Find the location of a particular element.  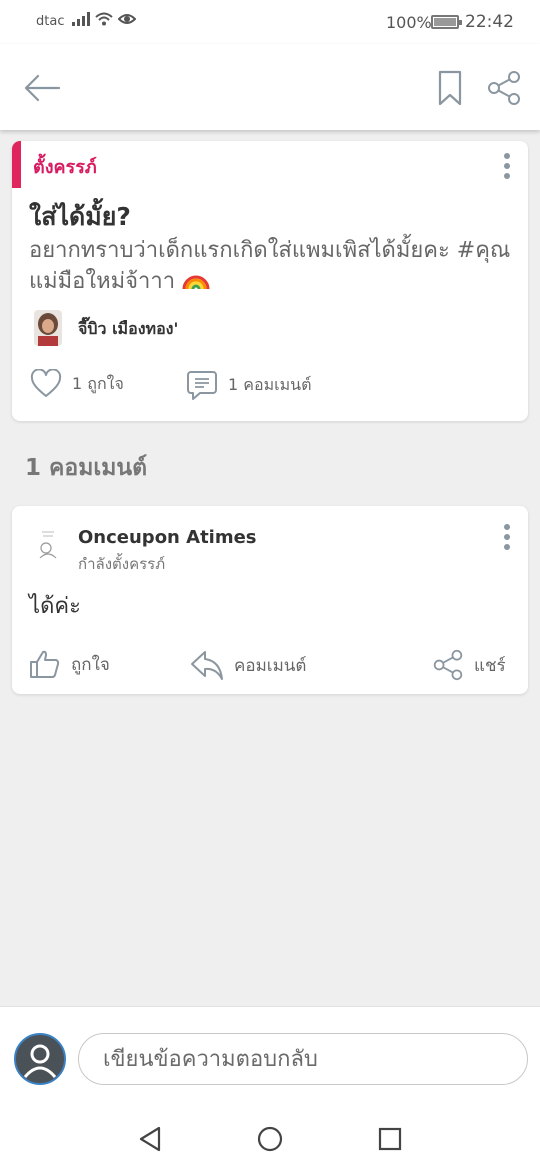

nav-home-button is located at coordinates (270, 1139).